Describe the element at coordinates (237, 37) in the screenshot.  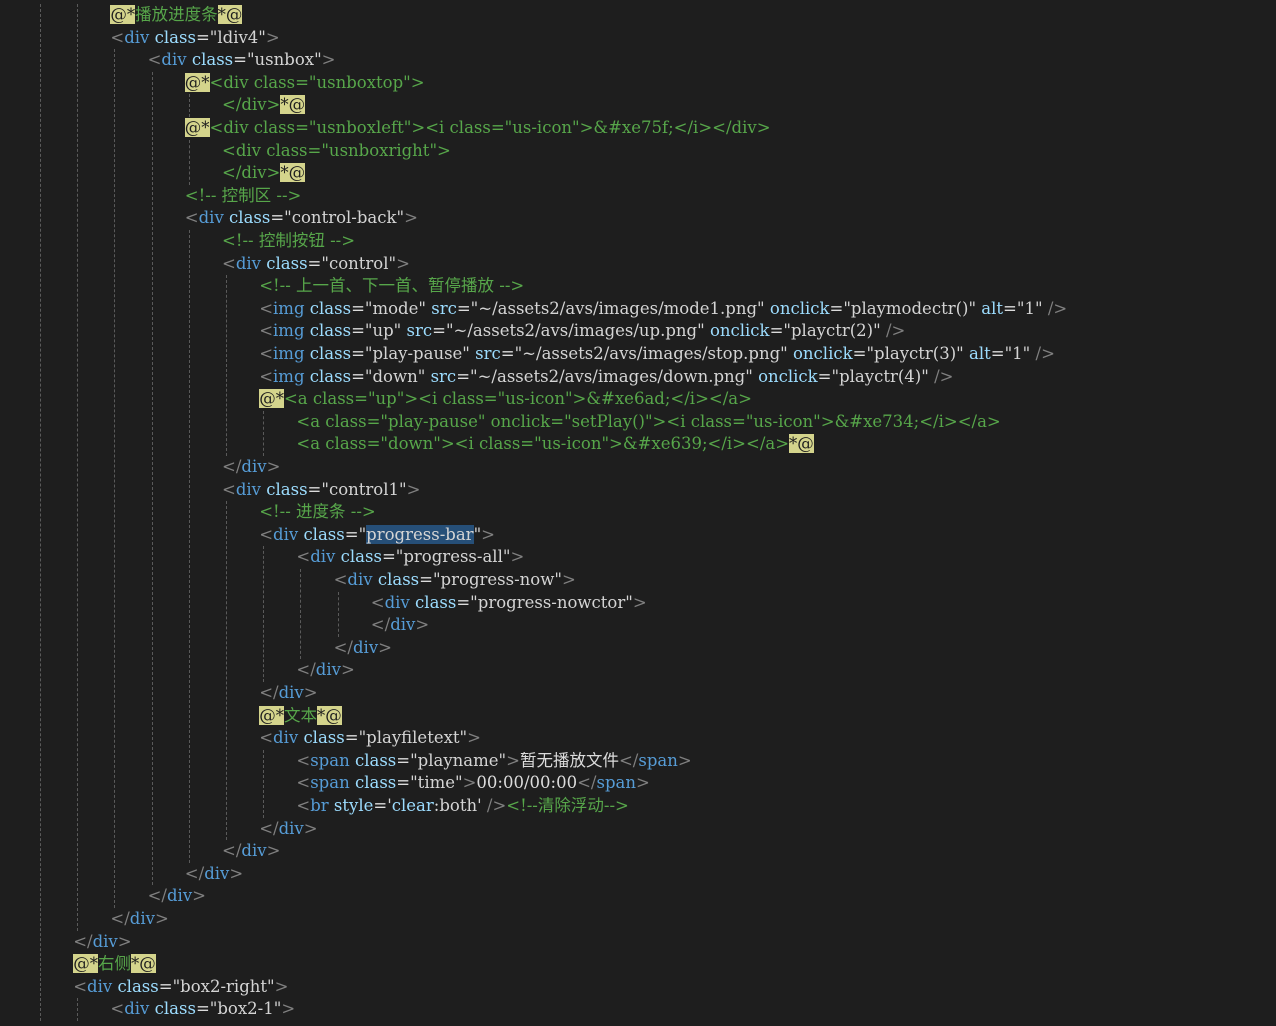
I see `code-token: "ldiv4"` at that location.